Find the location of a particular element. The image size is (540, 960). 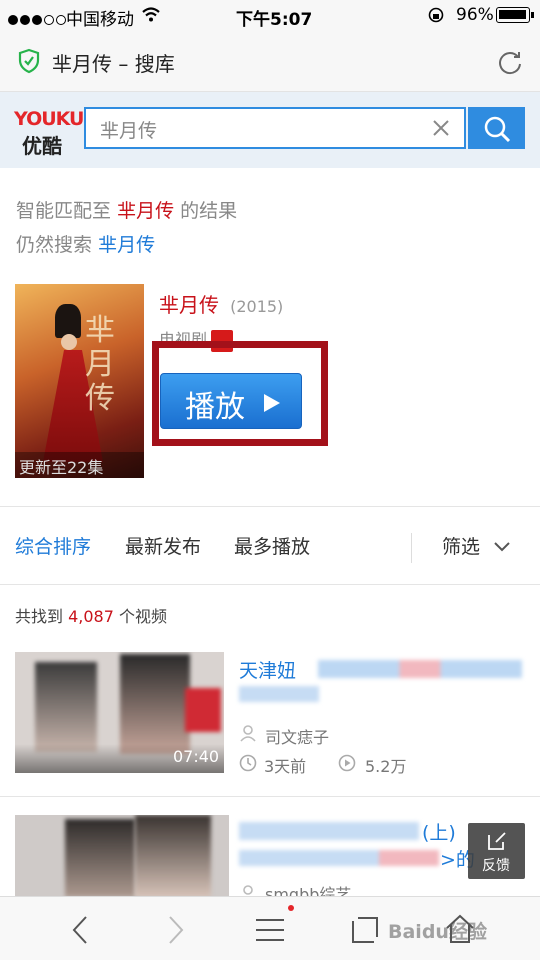

watermark: Baidu经验 is located at coordinates (437, 932).